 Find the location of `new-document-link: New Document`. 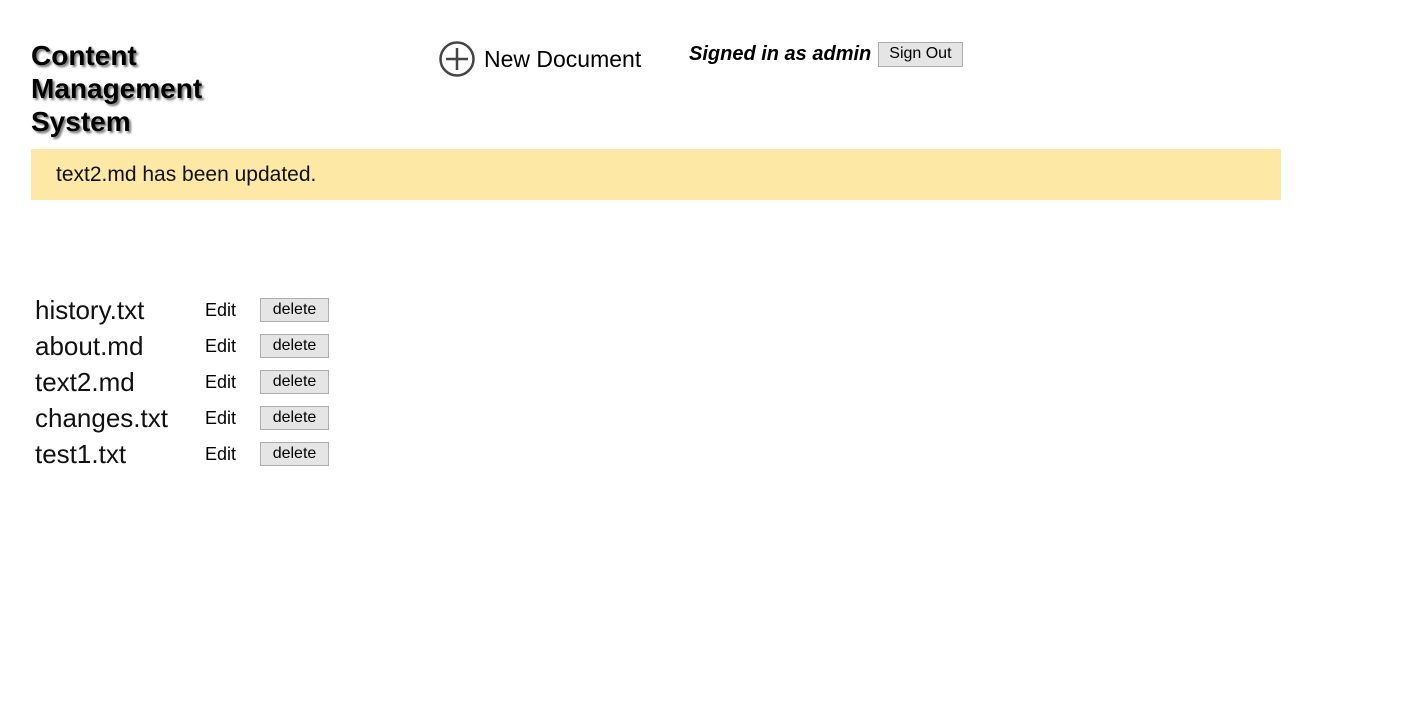

new-document-link: New Document is located at coordinates (540, 59).